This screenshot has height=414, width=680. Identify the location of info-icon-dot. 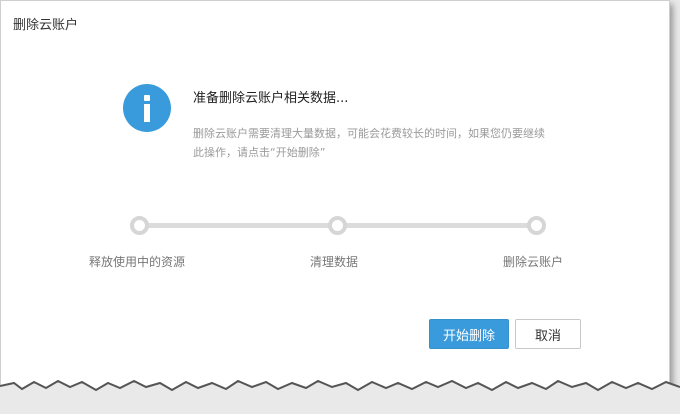
(147, 98).